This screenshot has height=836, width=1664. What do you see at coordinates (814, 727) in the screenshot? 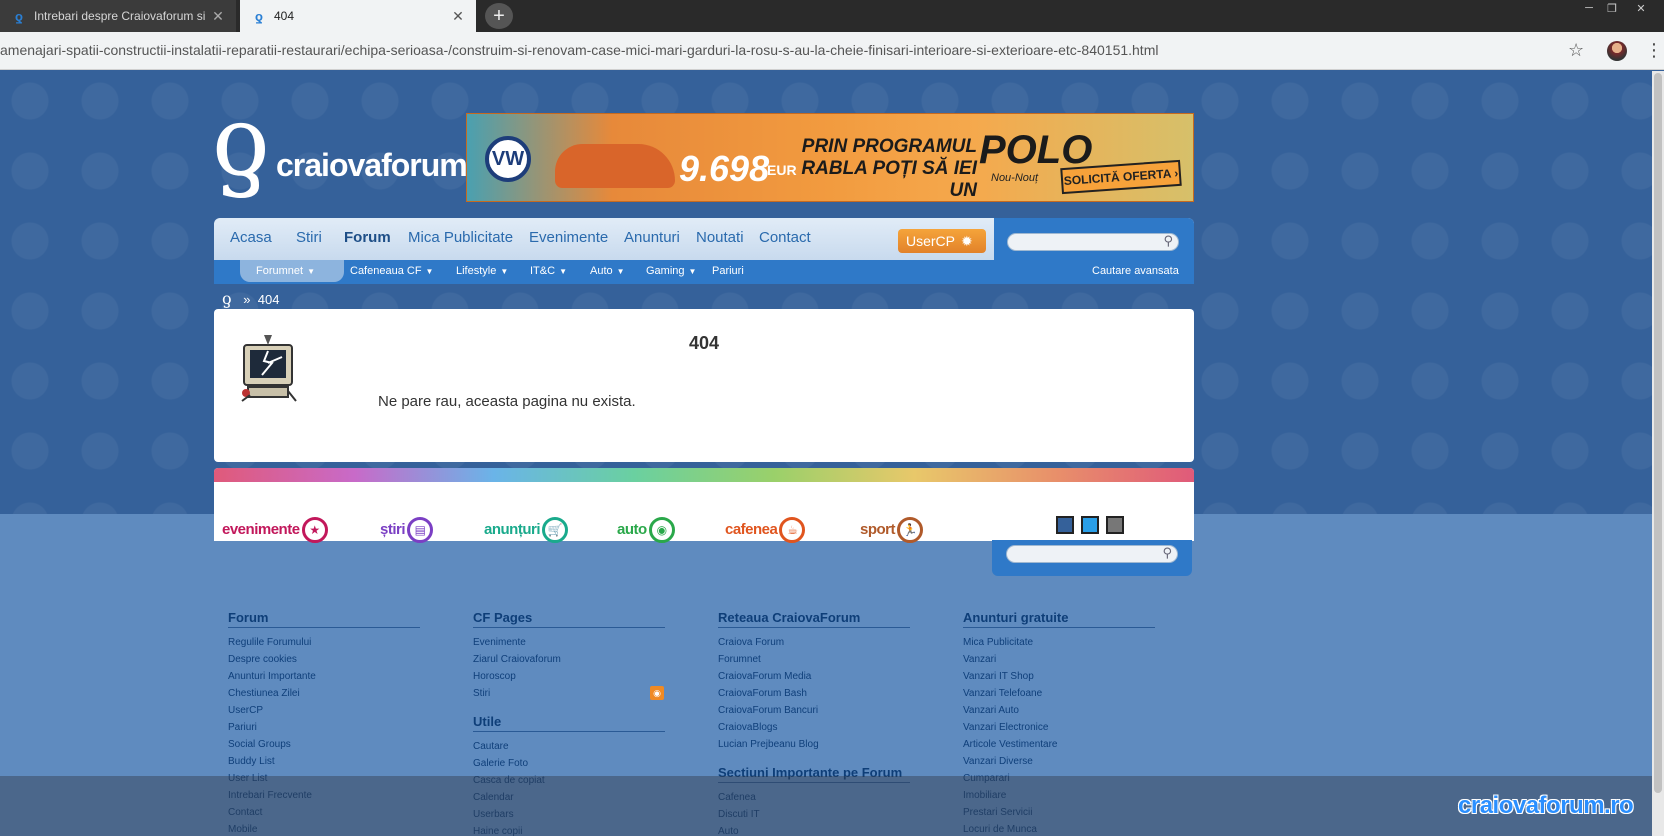
I see `footer-link: CraiovaBlogs` at bounding box center [814, 727].